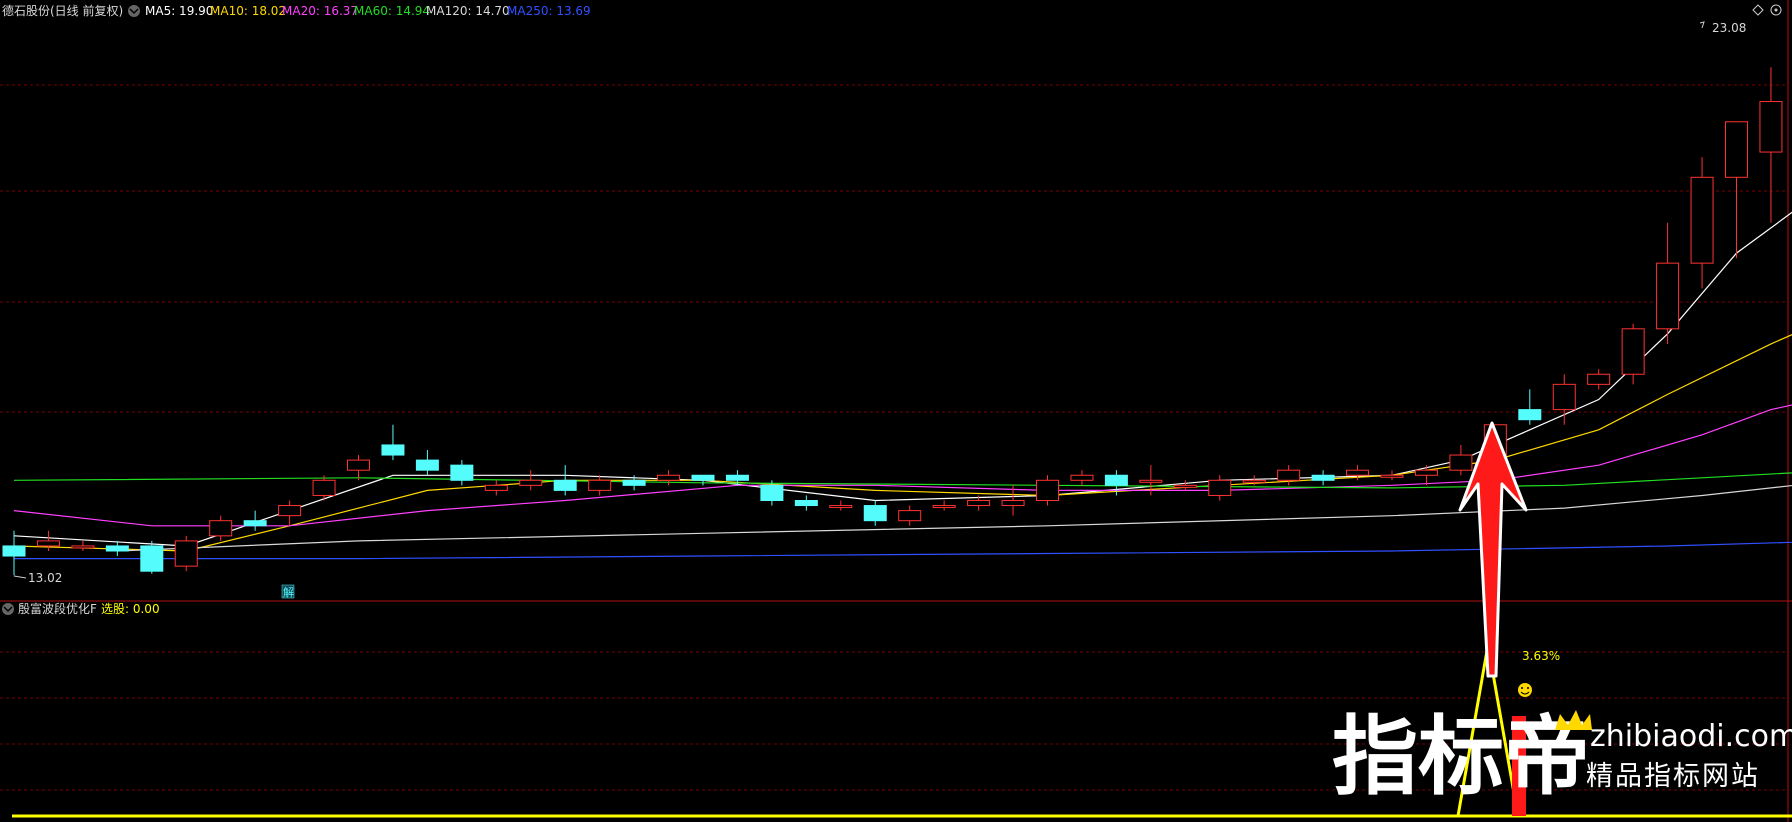 The width and height of the screenshot is (1792, 822). What do you see at coordinates (902, 480) in the screenshot?
I see `ma-line-ma60` at bounding box center [902, 480].